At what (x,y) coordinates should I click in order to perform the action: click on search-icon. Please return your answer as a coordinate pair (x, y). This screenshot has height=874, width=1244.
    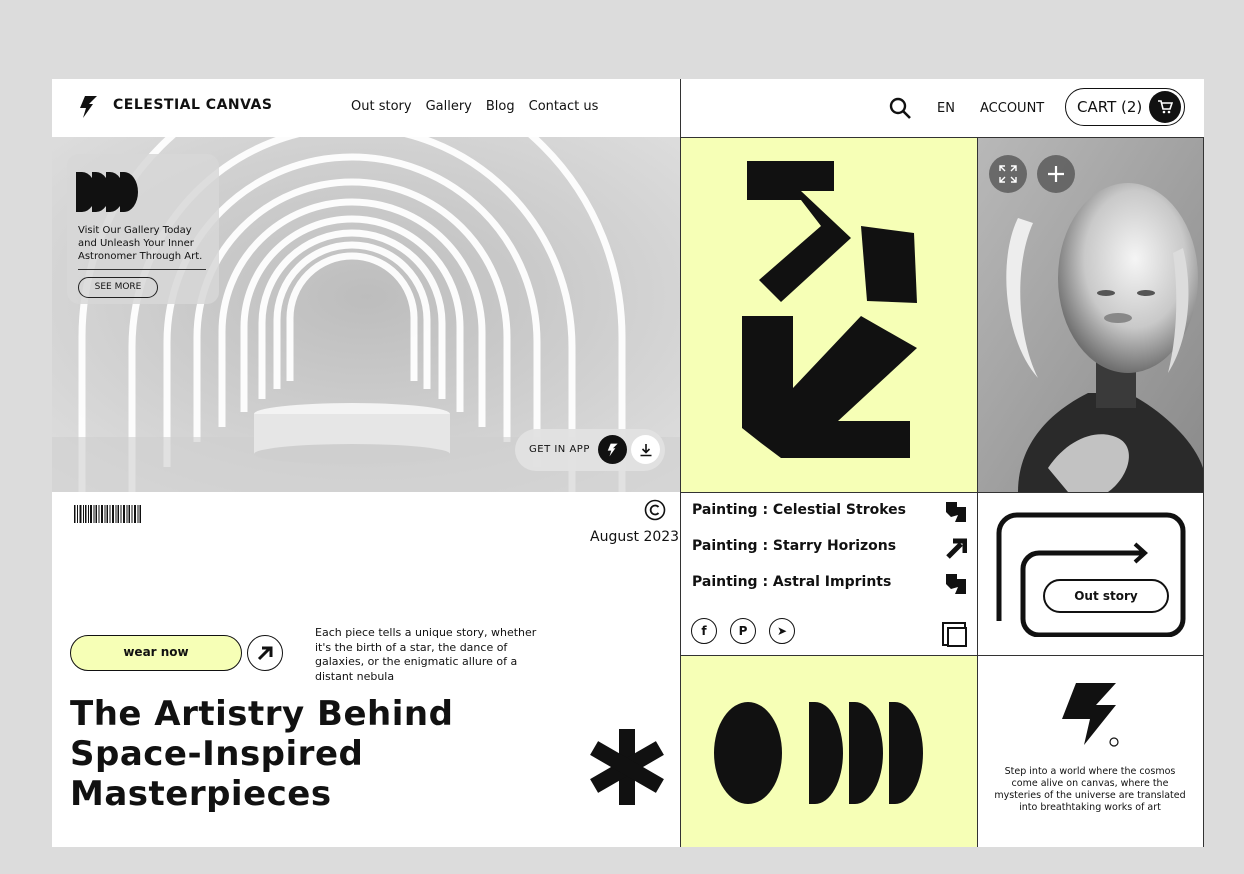
    Looking at the image, I should click on (900, 108).